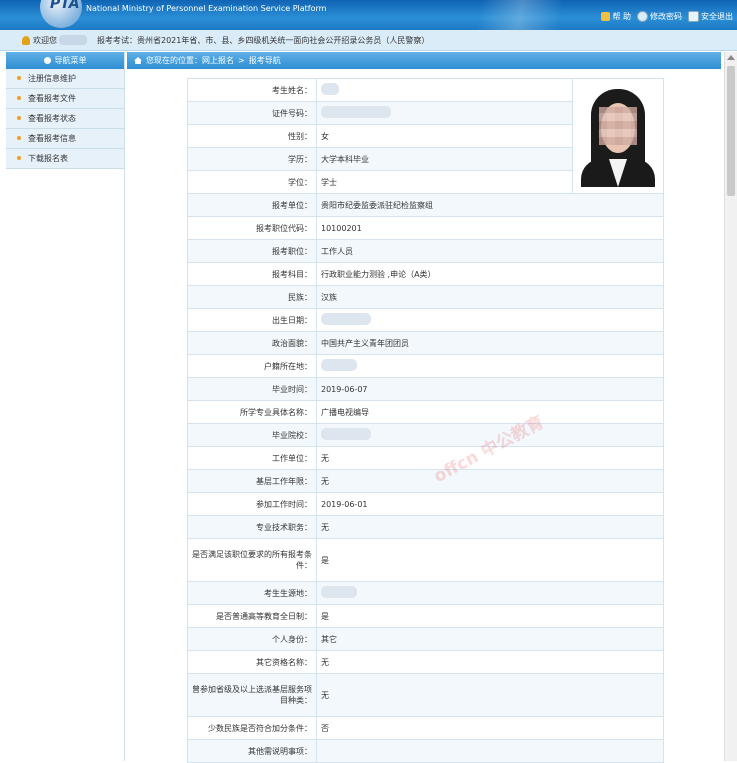 Image resolution: width=737 pixels, height=763 pixels. Describe the element at coordinates (444, 136) in the screenshot. I see `field-value: 女` at that location.